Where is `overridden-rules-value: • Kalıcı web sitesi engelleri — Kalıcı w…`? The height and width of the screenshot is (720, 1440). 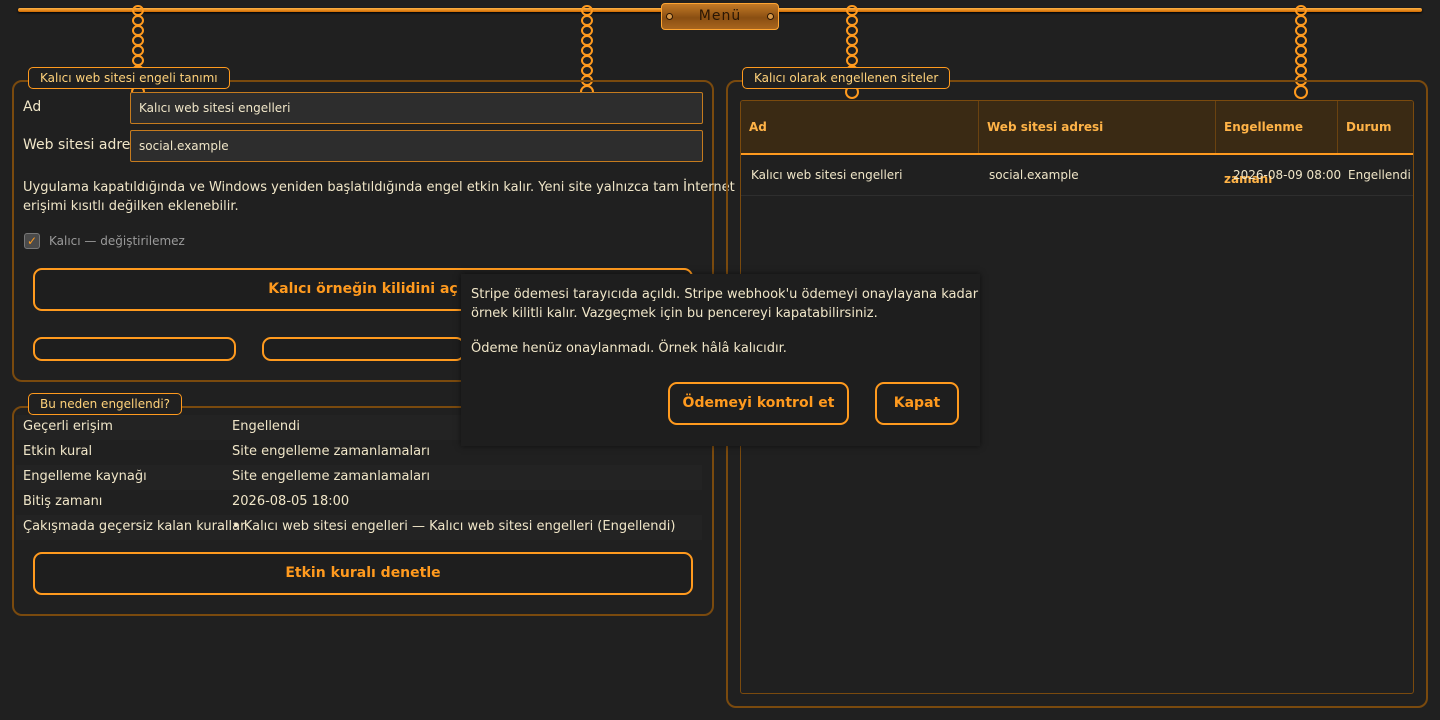 overridden-rules-value: • Kalıcı web sitesi engelleri — Kalıcı w… is located at coordinates (454, 526).